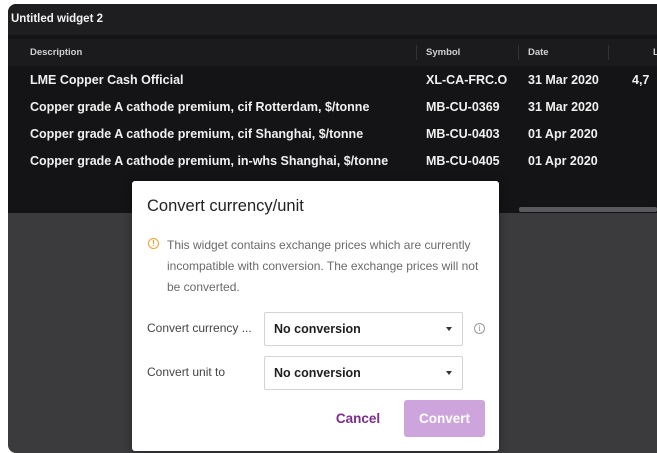 The image size is (657, 453). What do you see at coordinates (463, 107) in the screenshot?
I see `cell-symbol: MB-CU-0369` at bounding box center [463, 107].